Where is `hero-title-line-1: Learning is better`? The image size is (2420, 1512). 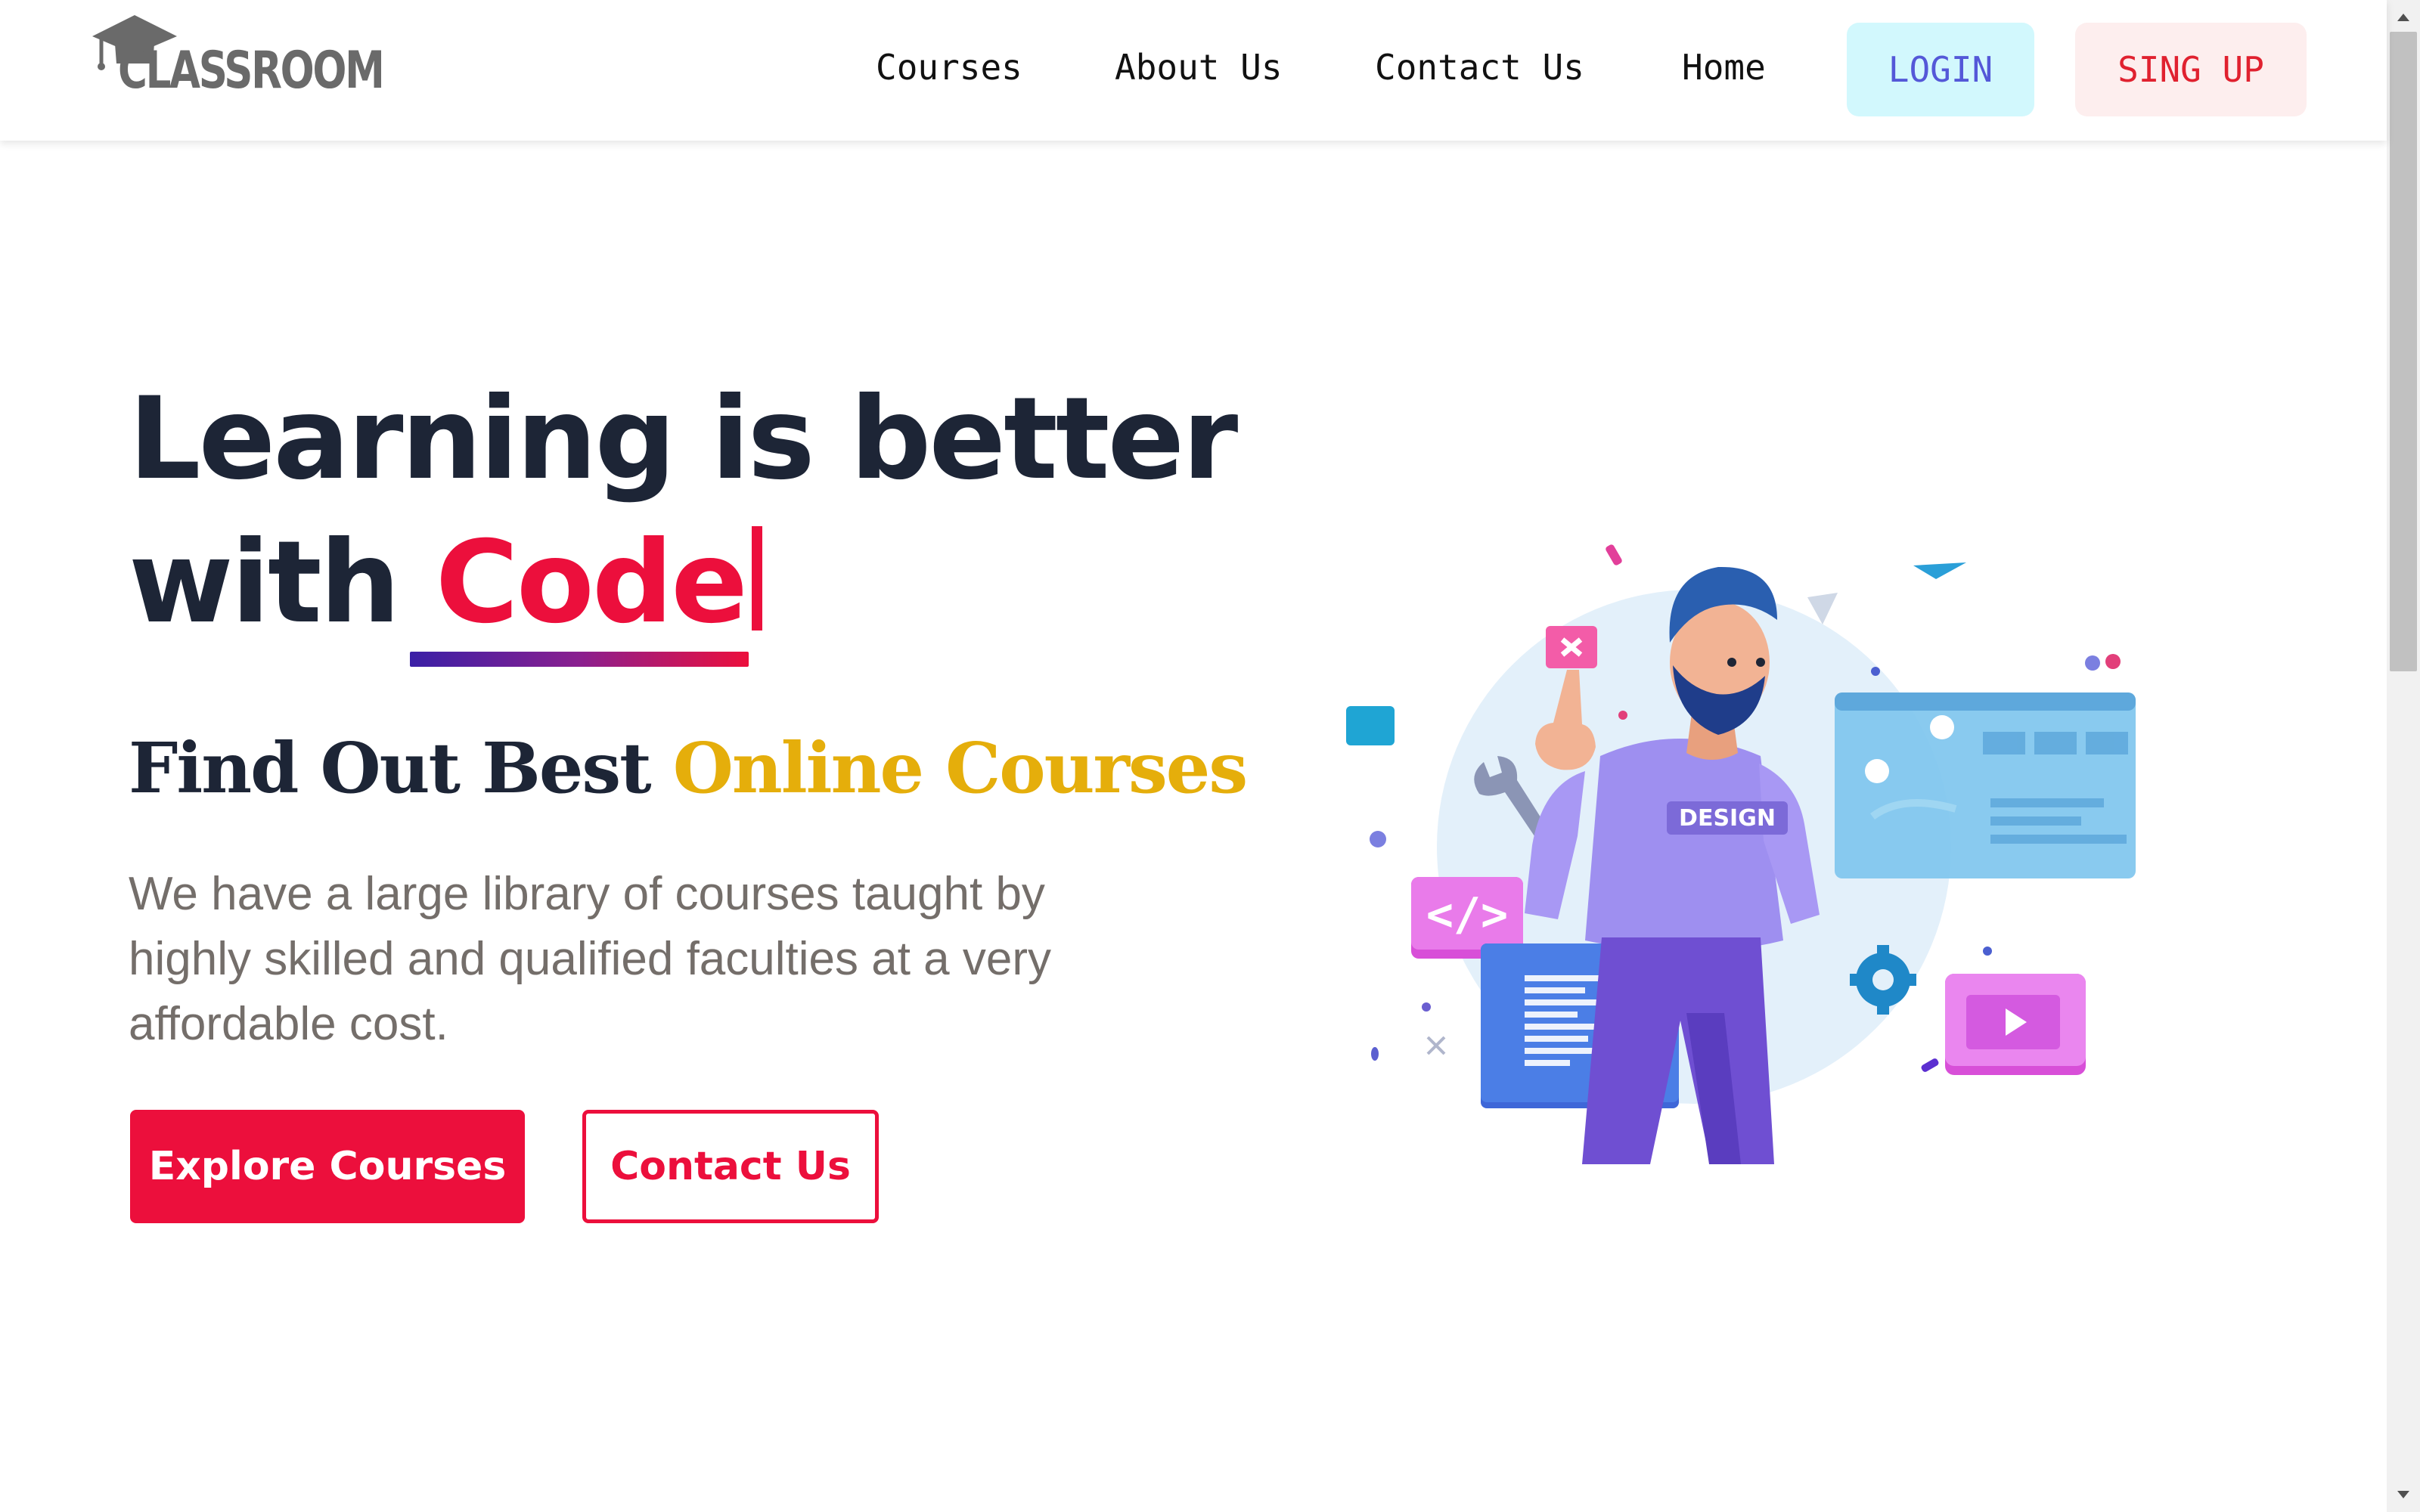 hero-title-line-1: Learning is better is located at coordinates (683, 439).